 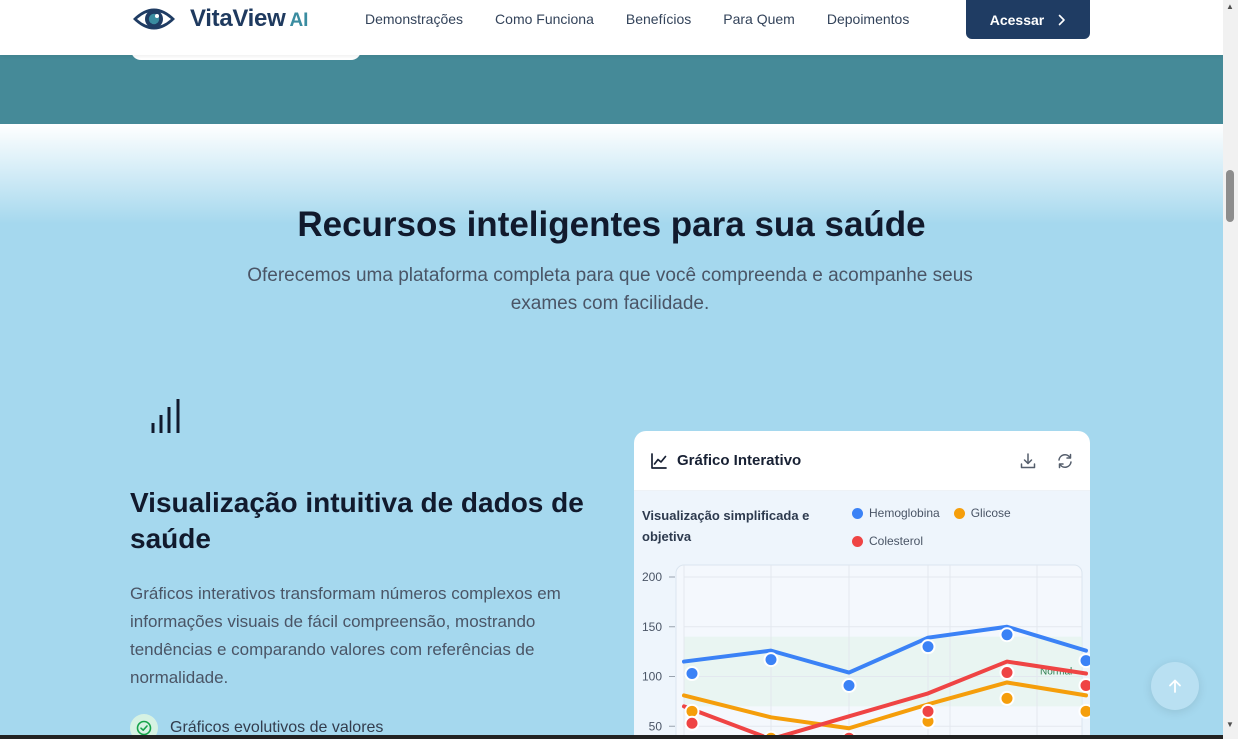 What do you see at coordinates (165, 416) in the screenshot?
I see `bar-chart-icon` at bounding box center [165, 416].